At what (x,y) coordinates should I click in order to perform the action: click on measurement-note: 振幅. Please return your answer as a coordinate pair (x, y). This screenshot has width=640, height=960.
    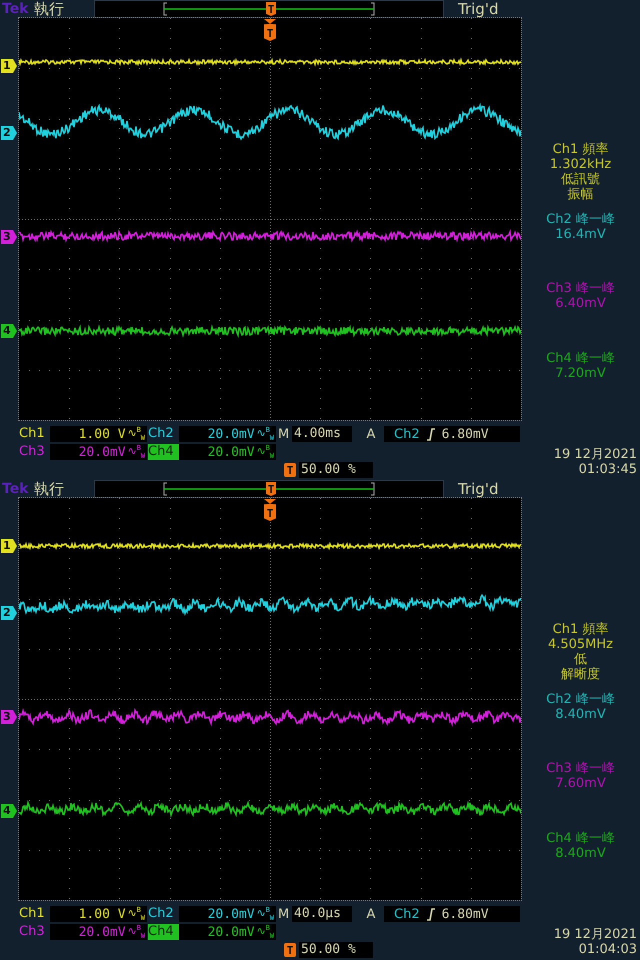
    Looking at the image, I should click on (581, 194).